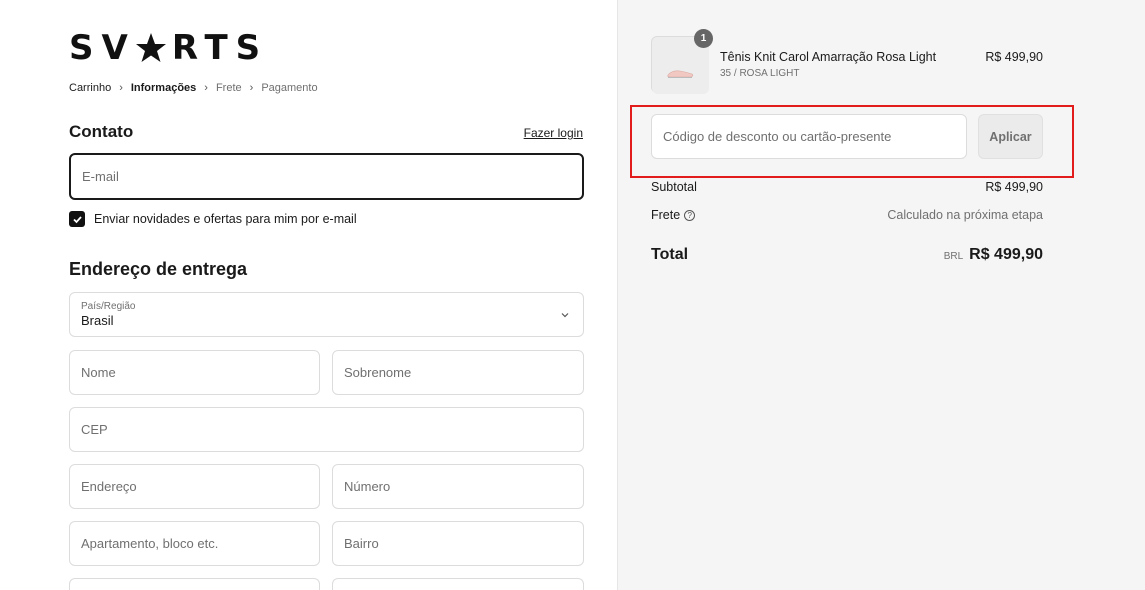 This screenshot has height=590, width=1145. What do you see at coordinates (760, 73) in the screenshot?
I see `product-variant: 35 / ROSA LIGHT` at bounding box center [760, 73].